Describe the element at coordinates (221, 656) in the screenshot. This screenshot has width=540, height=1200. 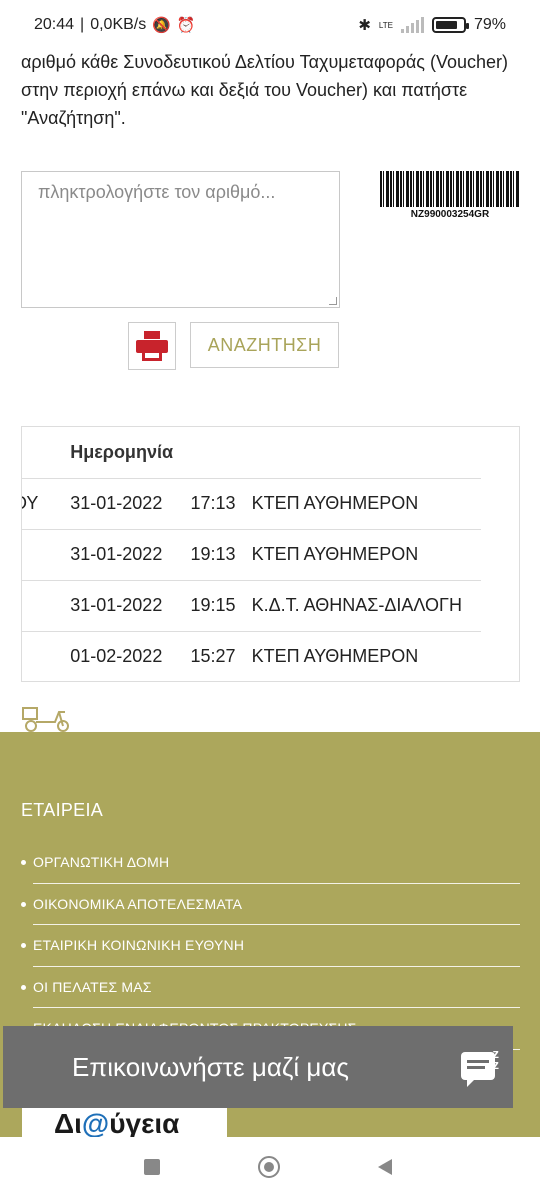
I see `row-time: 15:27` at that location.